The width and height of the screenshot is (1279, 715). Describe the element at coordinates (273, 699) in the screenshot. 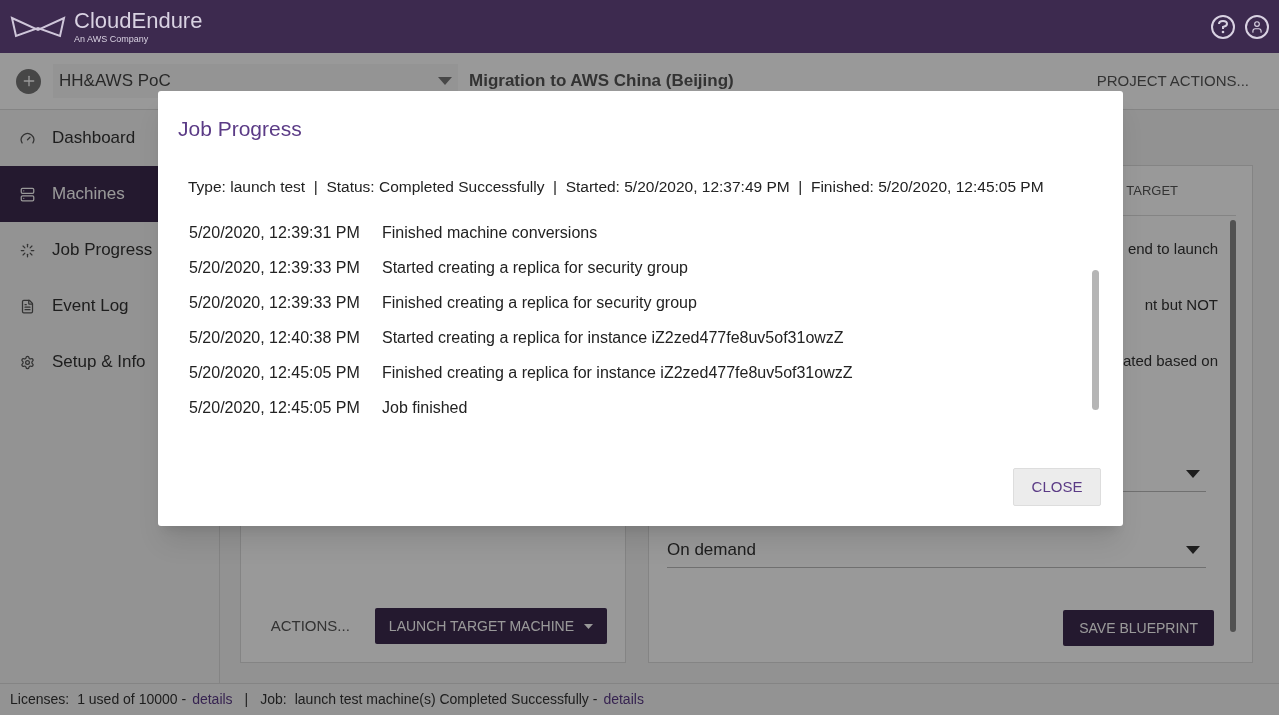

I see `job-label: Job:` at that location.